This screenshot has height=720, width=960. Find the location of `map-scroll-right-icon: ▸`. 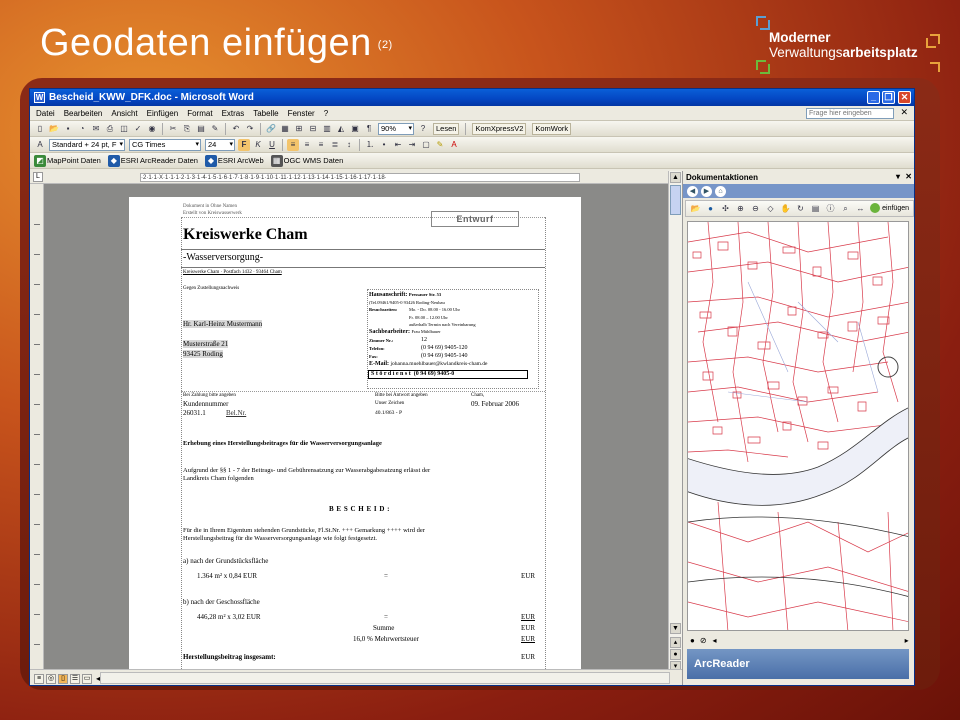

map-scroll-right-icon: ▸ is located at coordinates (907, 640).